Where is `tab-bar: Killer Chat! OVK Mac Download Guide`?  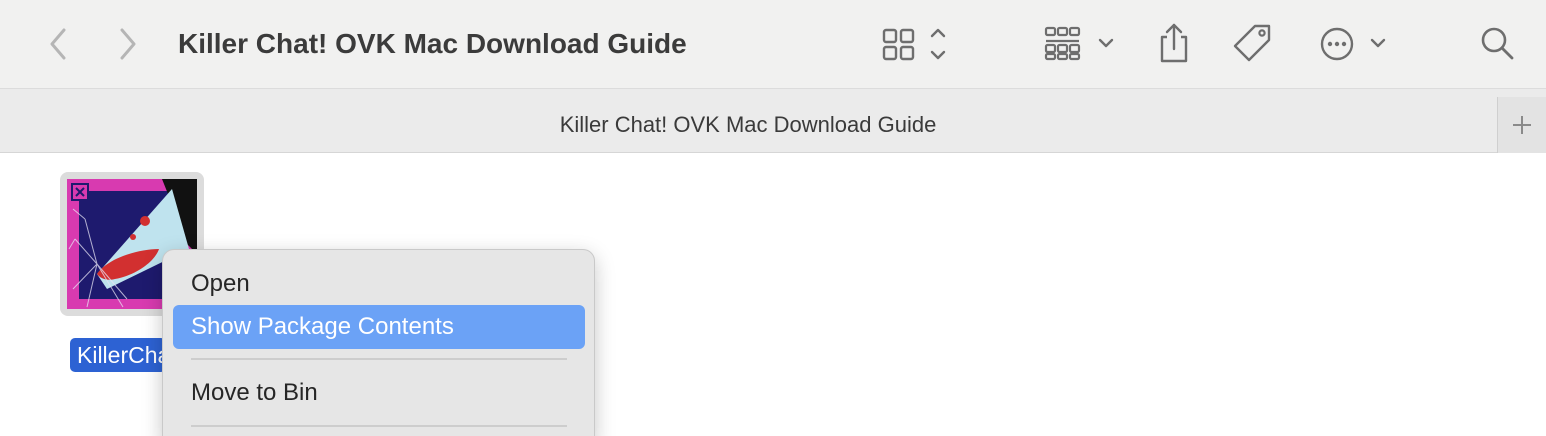
tab-bar: Killer Chat! OVK Mac Download Guide is located at coordinates (773, 120).